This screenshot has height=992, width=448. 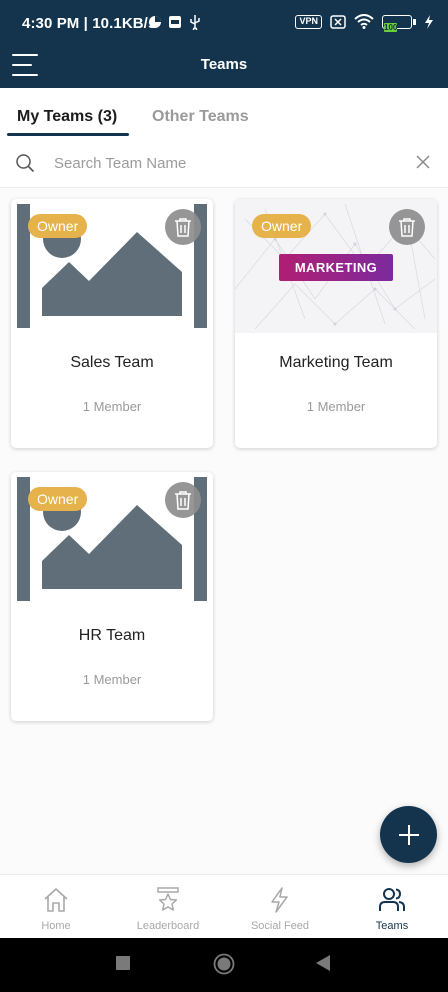 I want to click on team-name: Marketing Team, so click(x=336, y=362).